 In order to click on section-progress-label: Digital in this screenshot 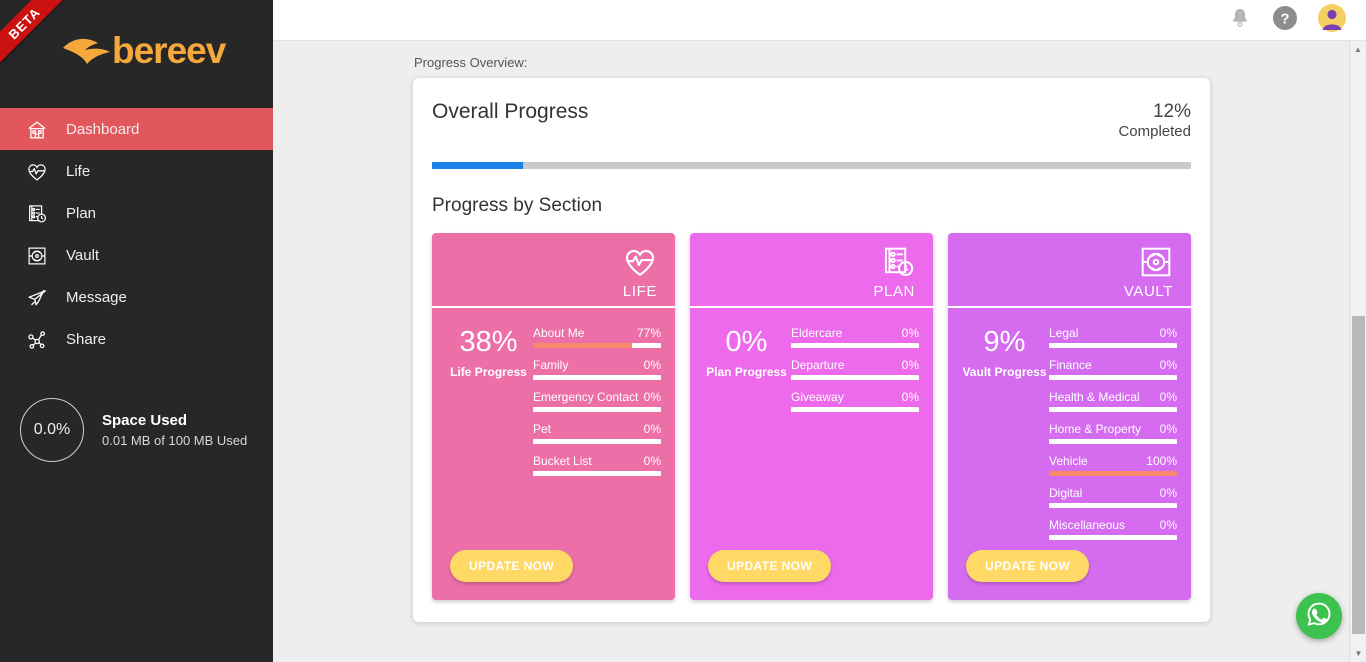, I will do `click(1066, 493)`.